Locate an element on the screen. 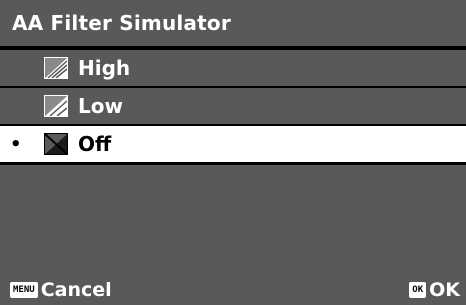  option-label: High is located at coordinates (104, 68).